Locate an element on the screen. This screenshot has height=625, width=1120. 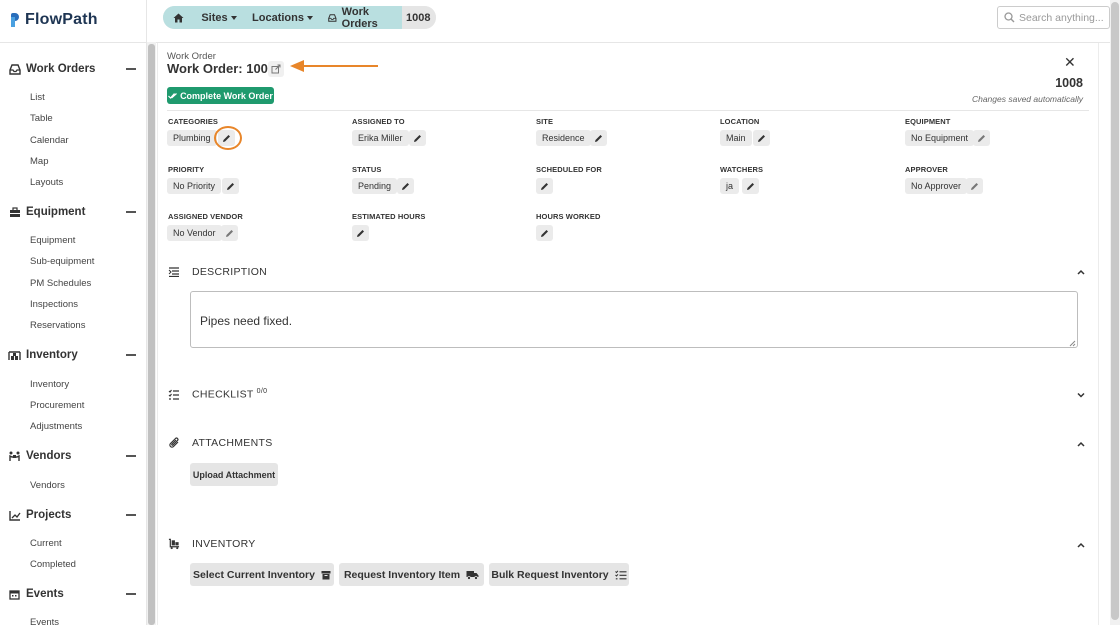
breadcrumb-locations: Locations is located at coordinates (282, 17).